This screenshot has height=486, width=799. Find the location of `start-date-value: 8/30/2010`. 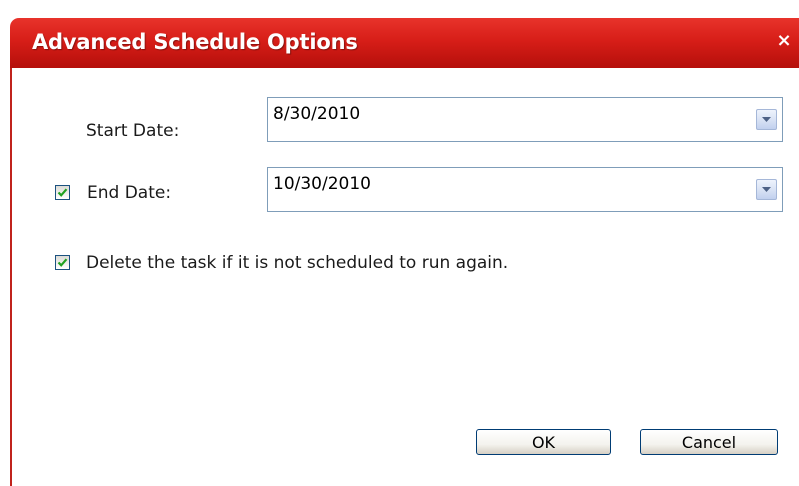

start-date-value: 8/30/2010 is located at coordinates (317, 114).